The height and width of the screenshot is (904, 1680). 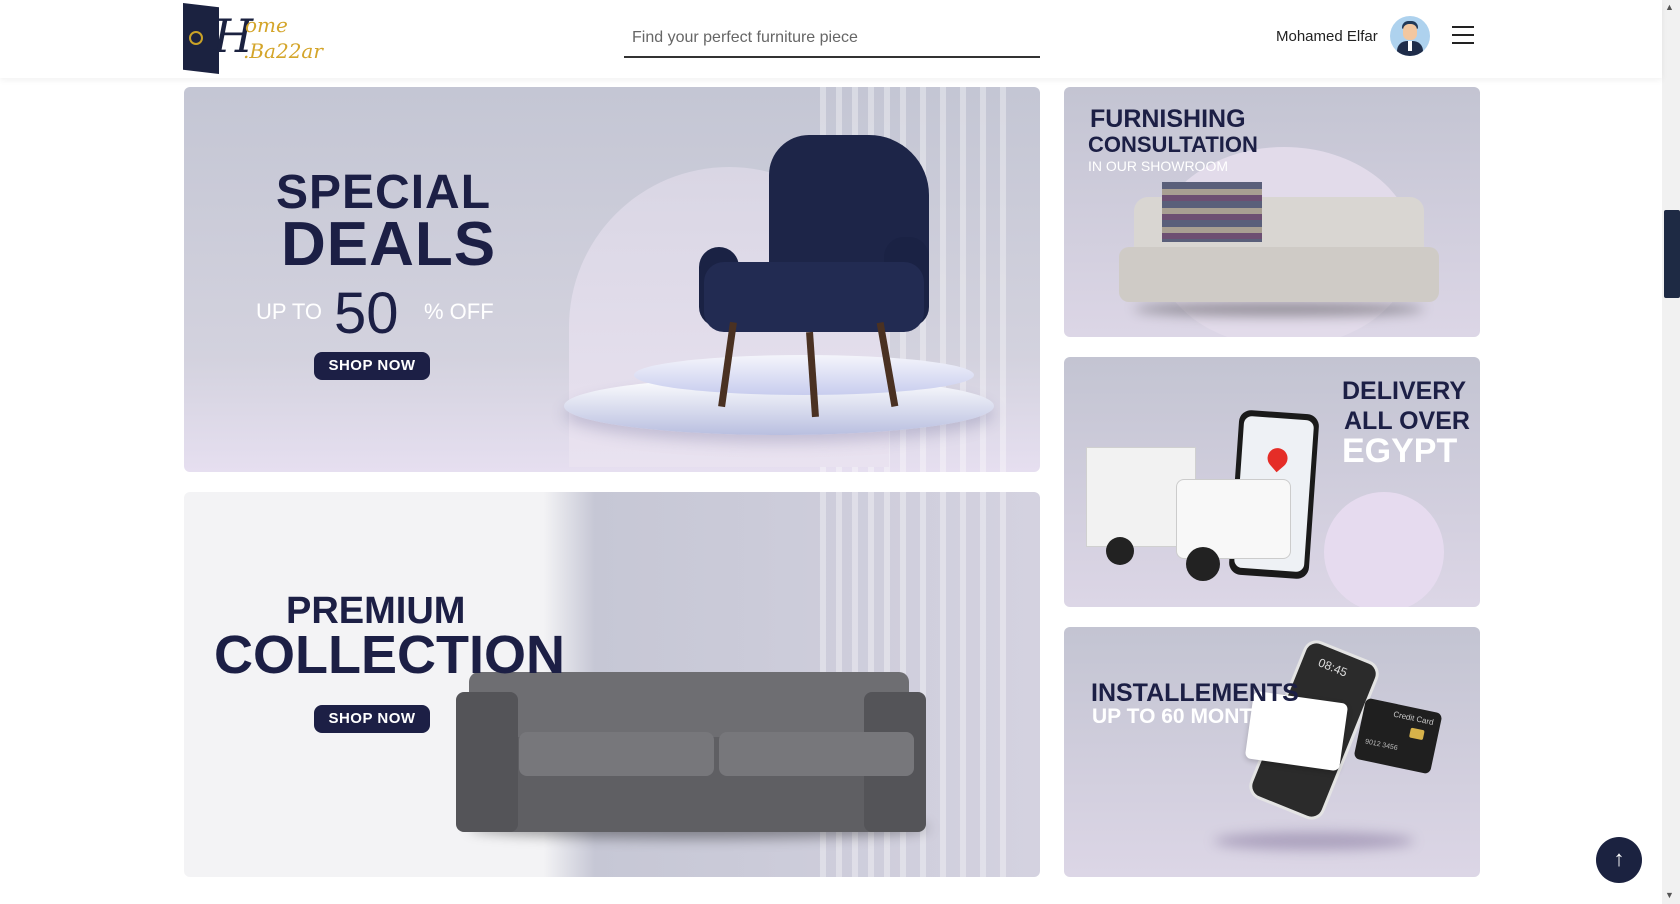 What do you see at coordinates (1400, 451) in the screenshot?
I see `egypt-title: EGYPT` at bounding box center [1400, 451].